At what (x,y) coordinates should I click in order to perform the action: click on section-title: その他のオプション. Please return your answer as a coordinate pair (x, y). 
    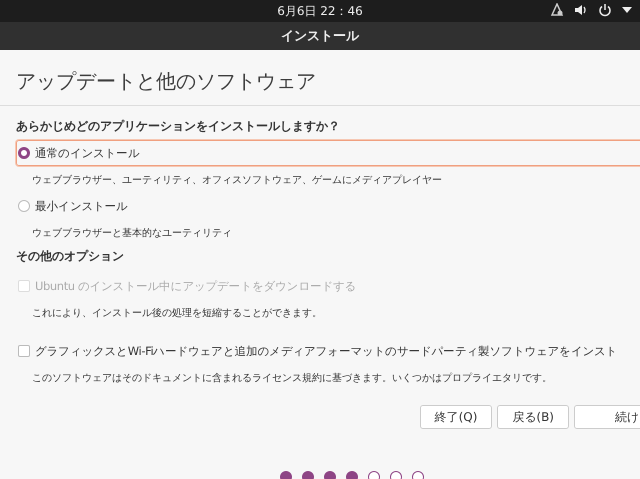
    Looking at the image, I should click on (70, 256).